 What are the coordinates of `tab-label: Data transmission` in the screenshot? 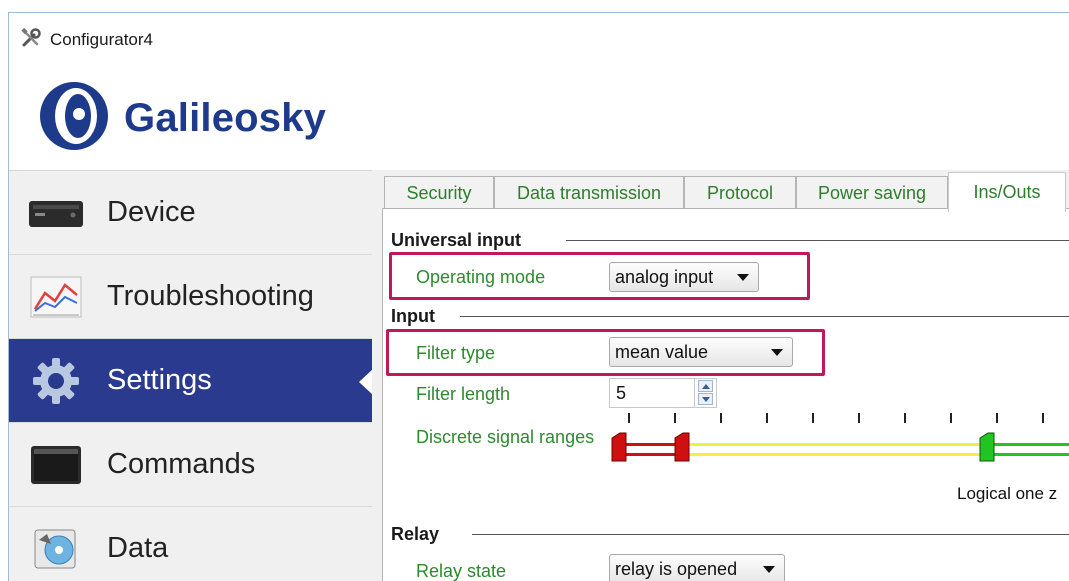 It's located at (589, 193).